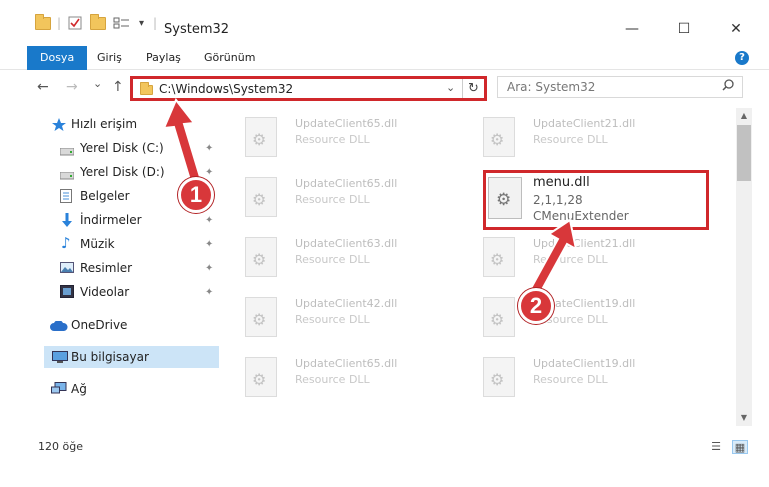 Image resolution: width=769 pixels, height=487 pixels. I want to click on sidebar-item-label: İndirmeler, so click(111, 220).